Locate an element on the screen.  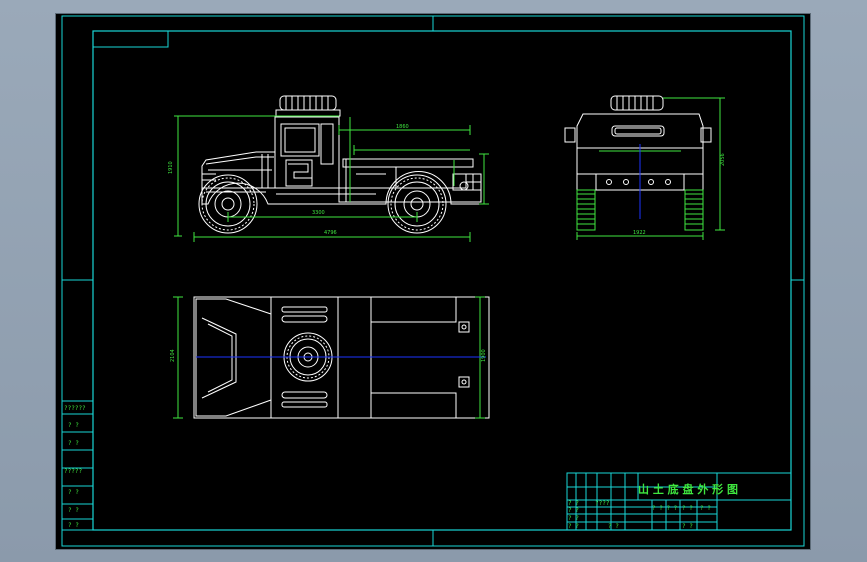
tb-cell-6: ? ? is located at coordinates (705, 508).